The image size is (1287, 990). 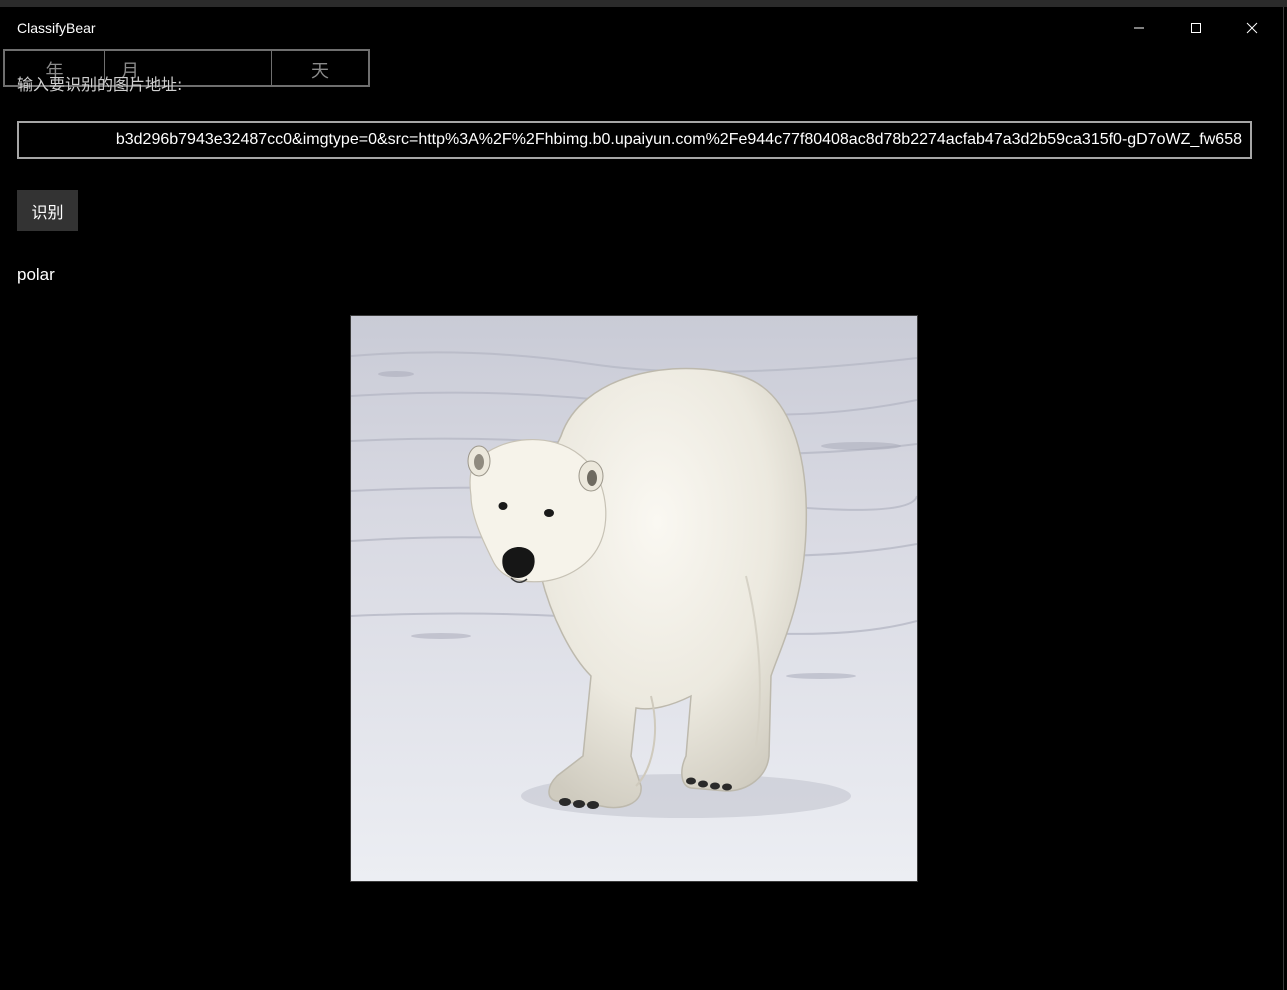 I want to click on maximize-button, so click(x=1196, y=28).